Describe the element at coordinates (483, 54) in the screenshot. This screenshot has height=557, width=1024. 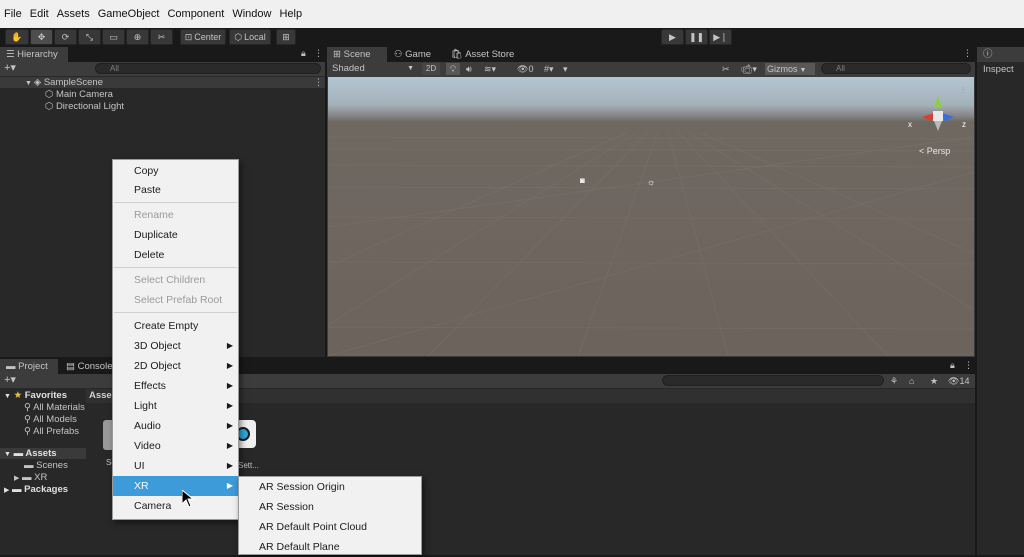
I see `tab-asset-store: 🛍︎ Asset Store` at that location.